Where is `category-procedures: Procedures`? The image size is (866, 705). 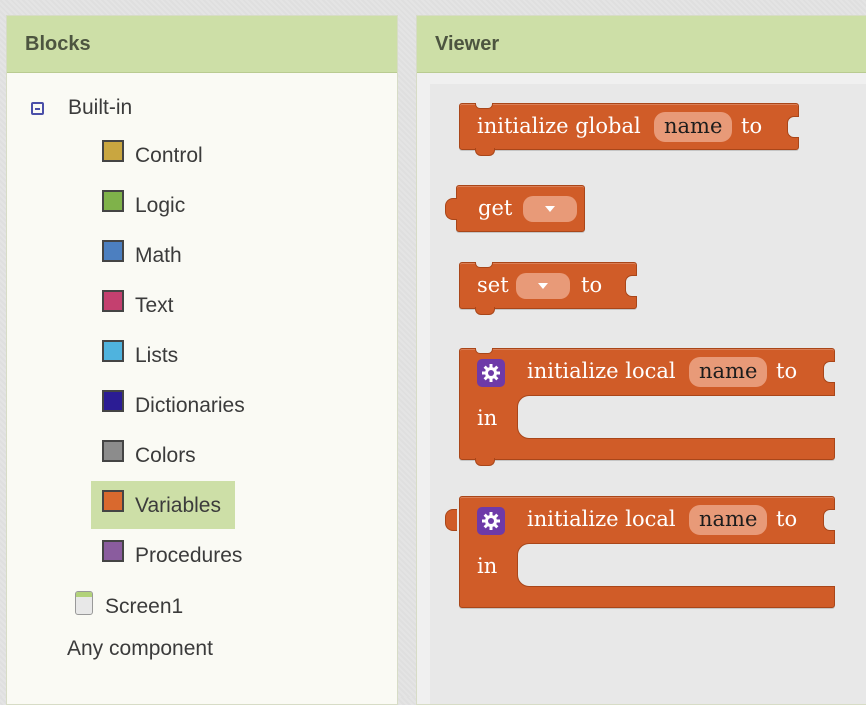
category-procedures: Procedures is located at coordinates (166, 555).